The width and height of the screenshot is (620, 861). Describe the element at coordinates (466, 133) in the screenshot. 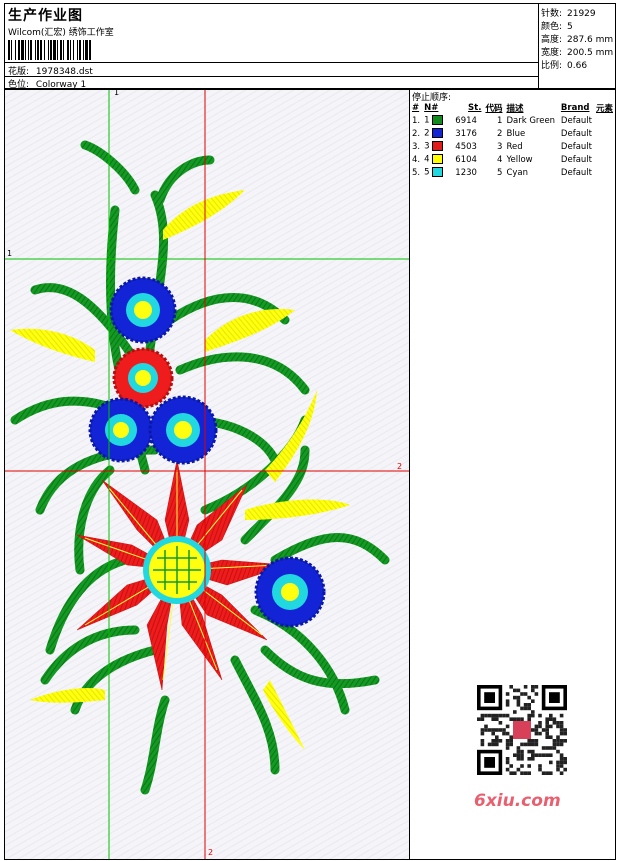

I see `row-stitches: 3176` at that location.